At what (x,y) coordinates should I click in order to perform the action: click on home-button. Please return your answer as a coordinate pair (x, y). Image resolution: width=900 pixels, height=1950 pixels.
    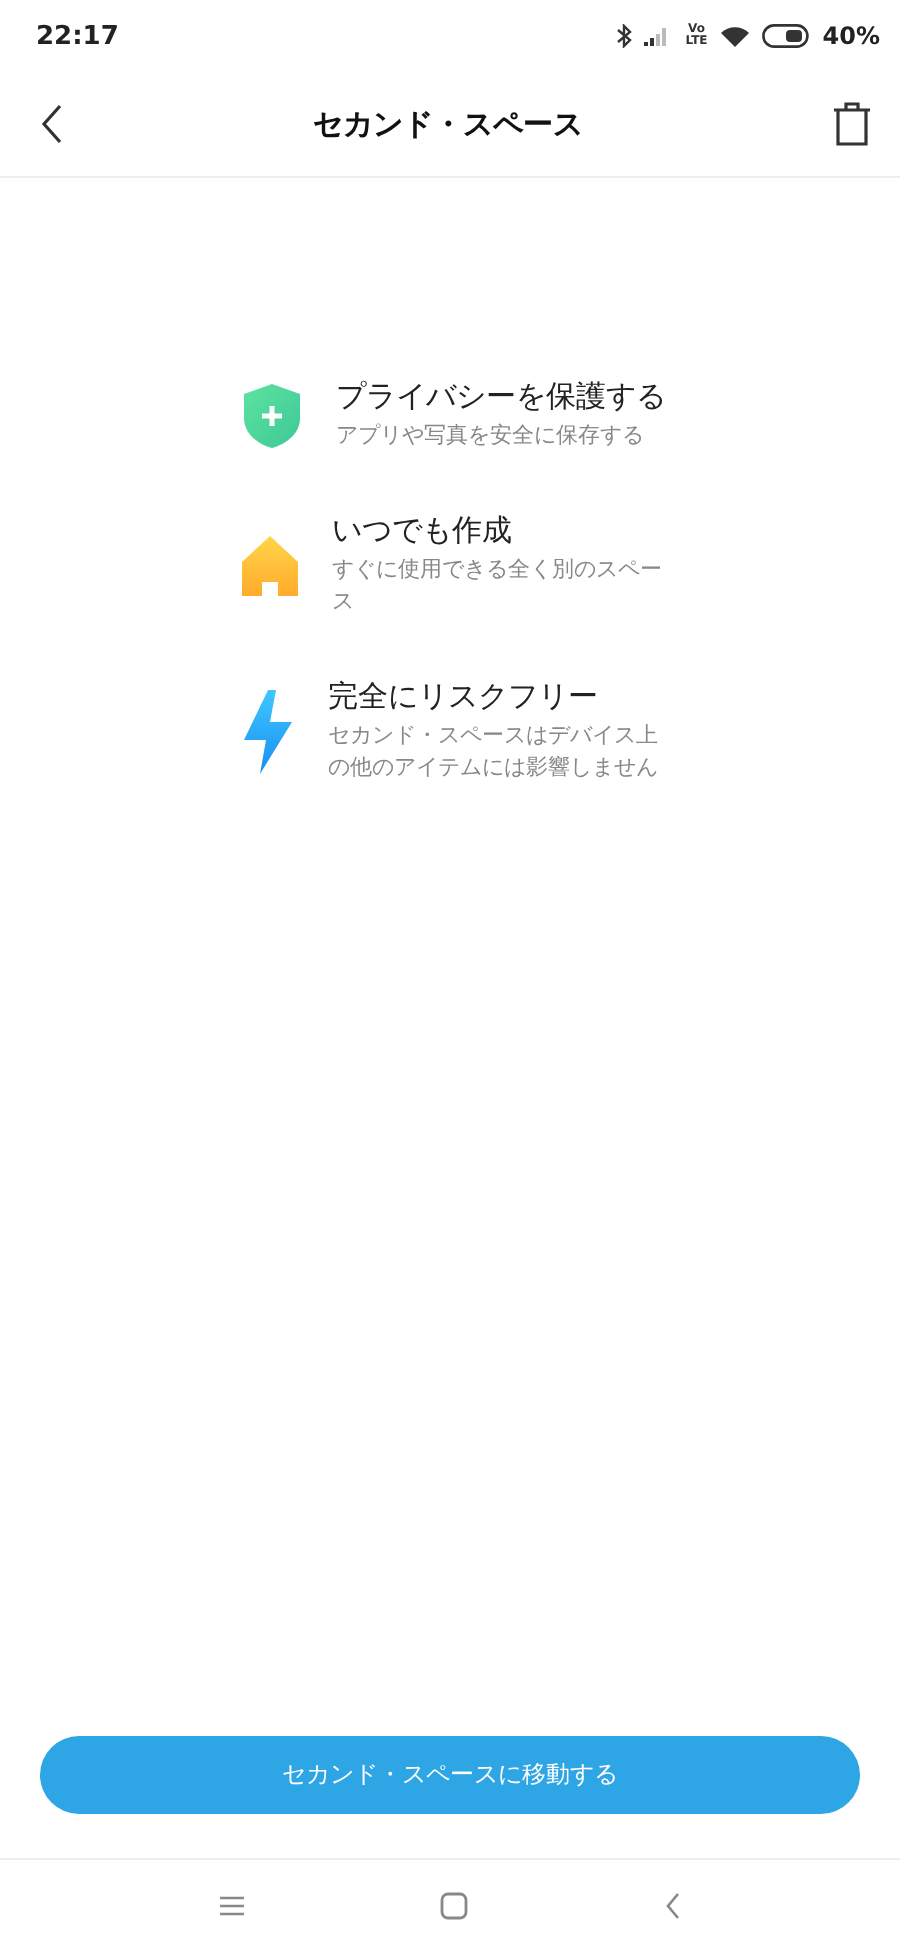
    Looking at the image, I should click on (454, 1905).